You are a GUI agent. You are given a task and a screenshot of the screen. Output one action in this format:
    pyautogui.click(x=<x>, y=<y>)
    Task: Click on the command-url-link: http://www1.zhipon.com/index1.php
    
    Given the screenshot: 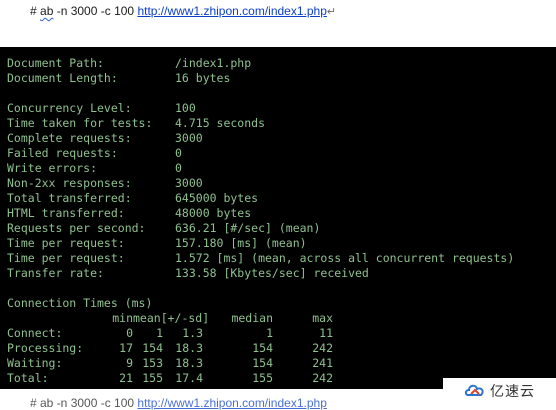 What is the action you would take?
    pyautogui.click(x=231, y=11)
    